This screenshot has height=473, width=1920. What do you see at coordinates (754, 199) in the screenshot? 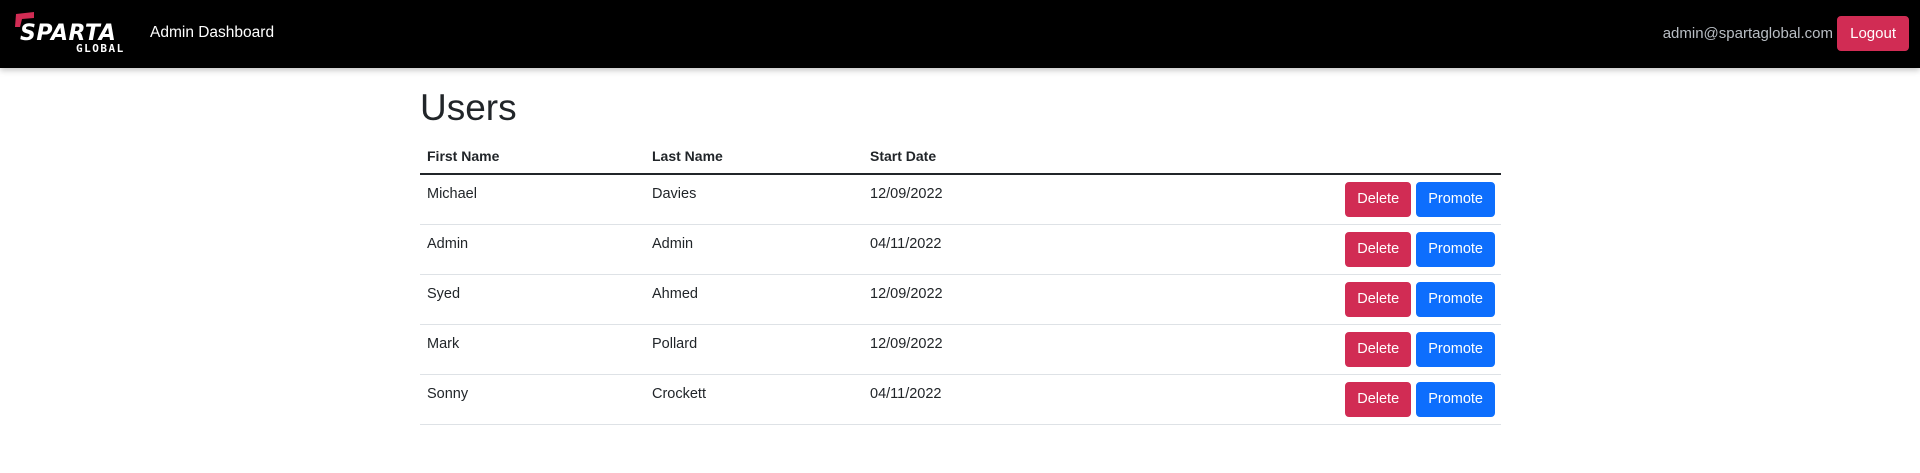
I see `cell-last-name: Davies` at bounding box center [754, 199].